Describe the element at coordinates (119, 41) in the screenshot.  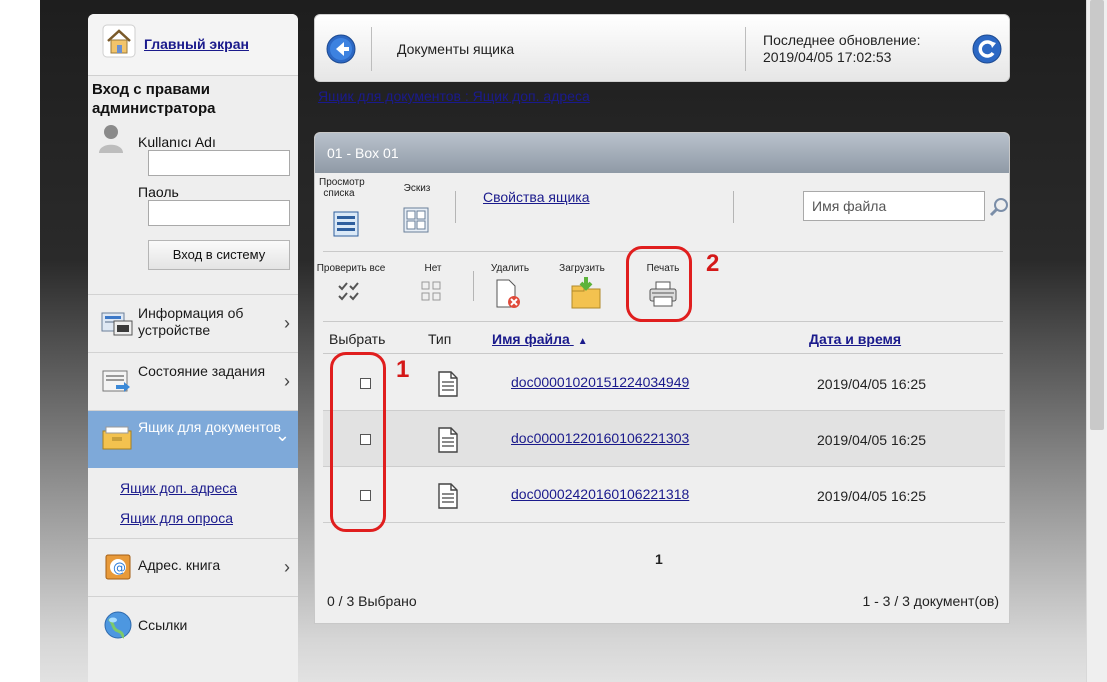
I see `home-icon` at that location.